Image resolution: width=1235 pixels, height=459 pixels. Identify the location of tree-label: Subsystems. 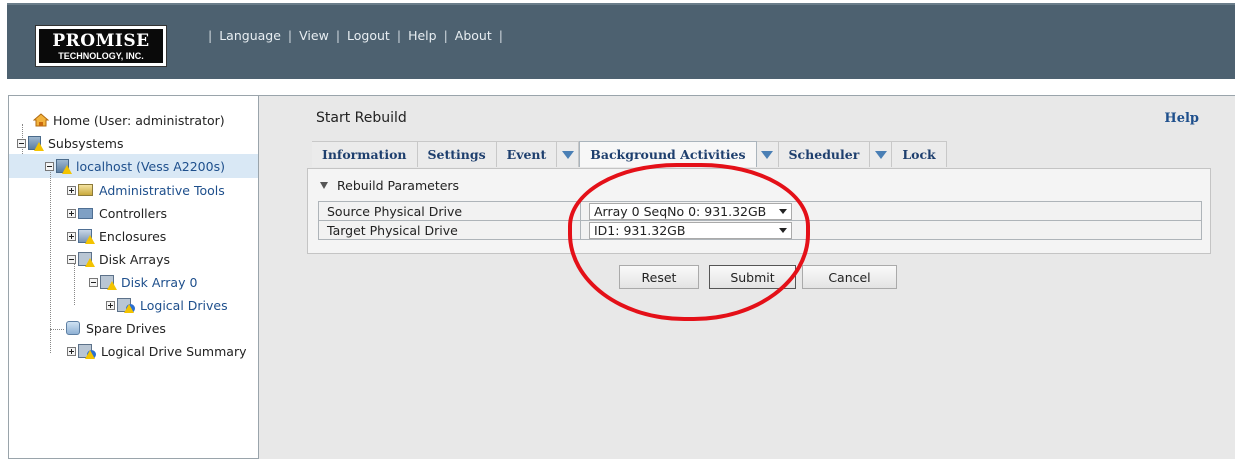
(86, 143).